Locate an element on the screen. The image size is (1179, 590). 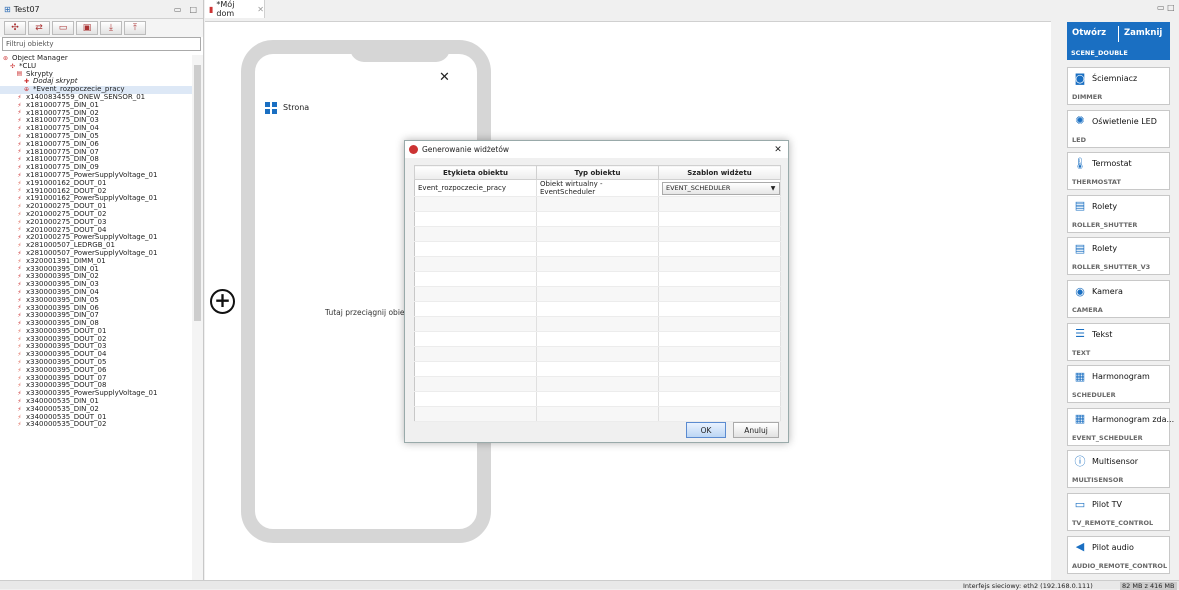
ok-button: OK is located at coordinates (706, 430).